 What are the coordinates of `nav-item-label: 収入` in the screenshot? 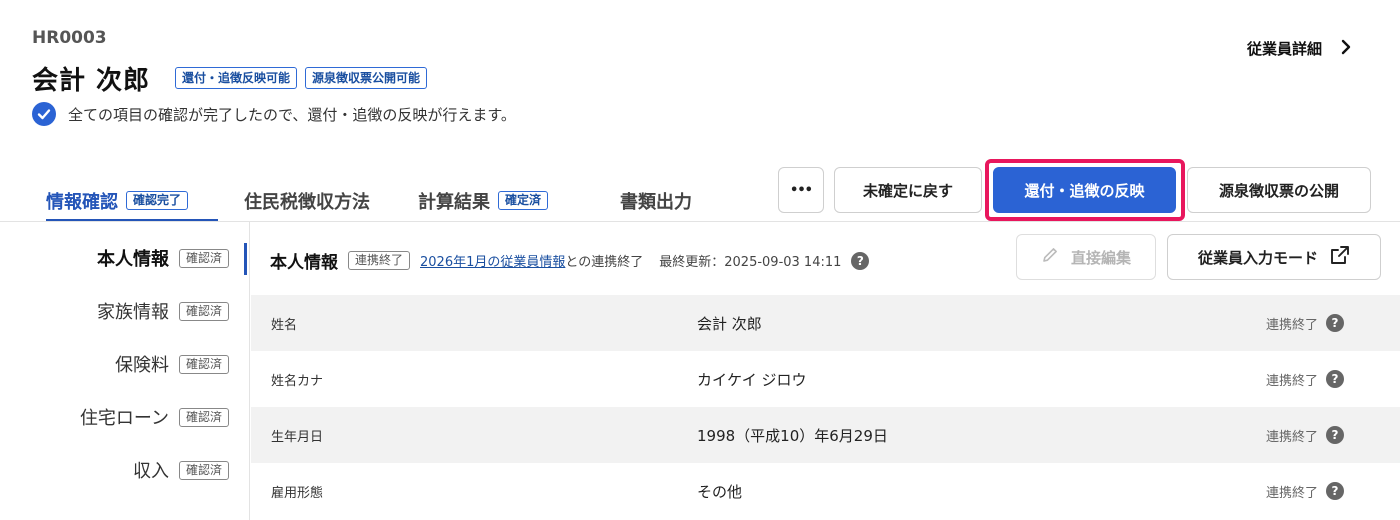 It's located at (150, 471).